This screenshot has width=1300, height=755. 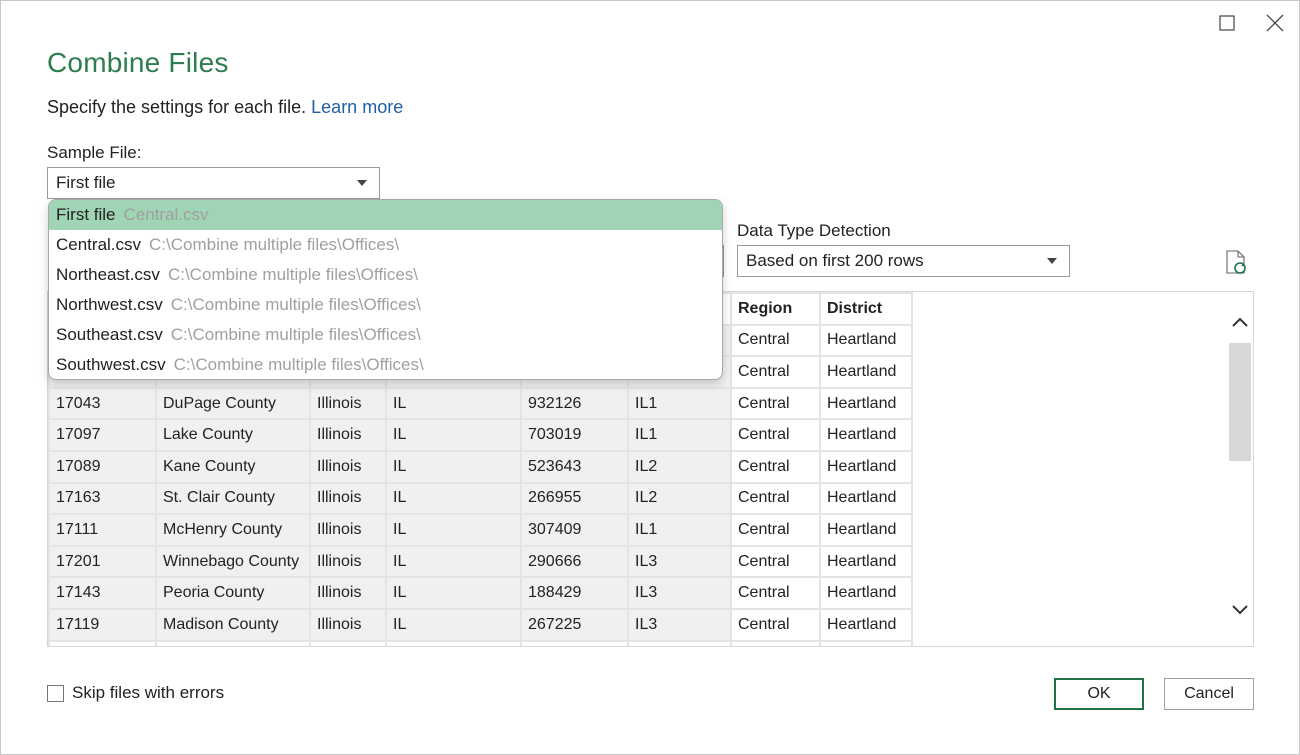 What do you see at coordinates (166, 214) in the screenshot?
I see `dropdown-item-path: Central.csv` at bounding box center [166, 214].